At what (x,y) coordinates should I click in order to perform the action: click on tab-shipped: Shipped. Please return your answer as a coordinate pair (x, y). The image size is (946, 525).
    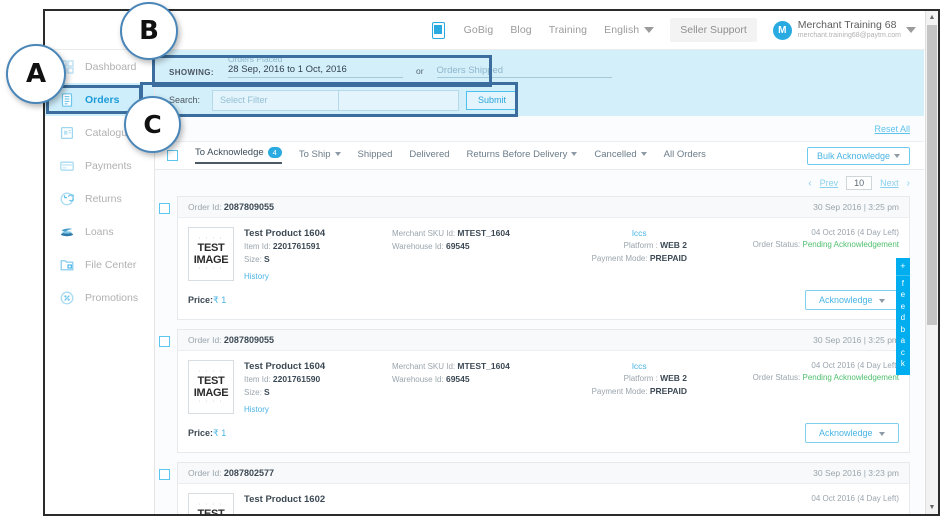
    Looking at the image, I should click on (375, 156).